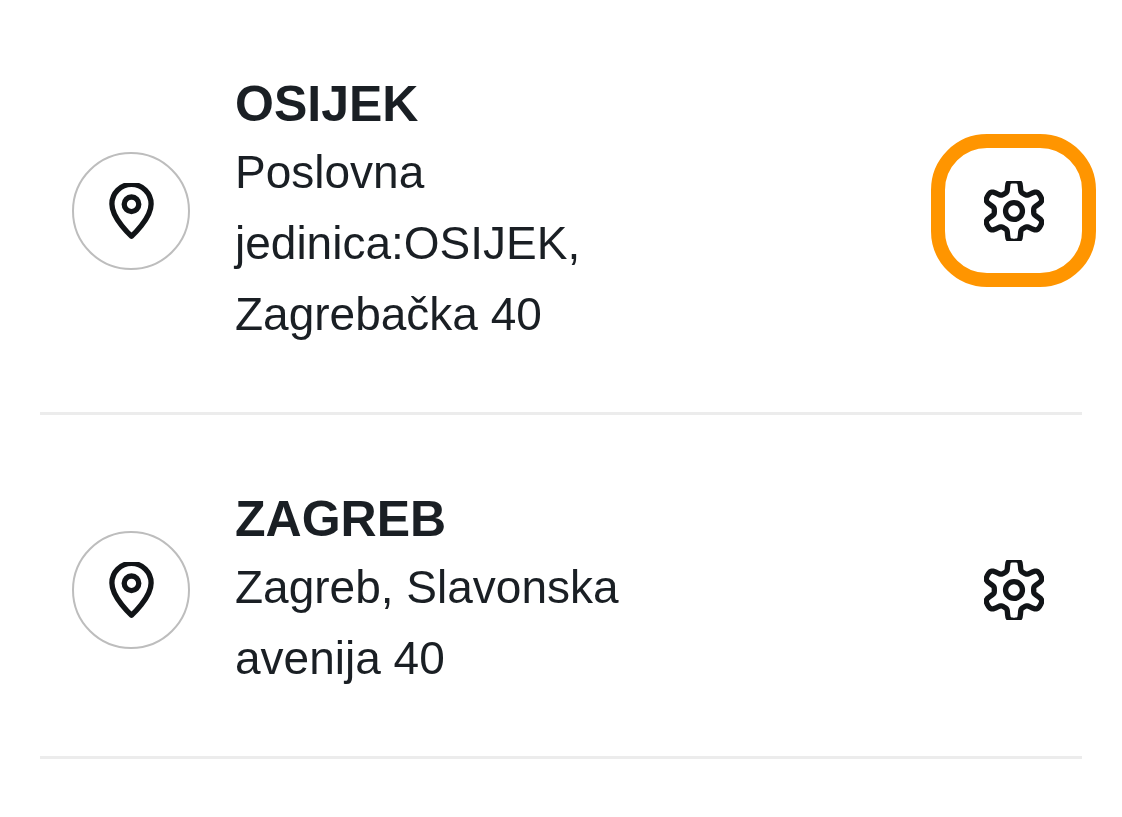 The width and height of the screenshot is (1122, 817). Describe the element at coordinates (341, 519) in the screenshot. I see `location-name: ZAGREB` at that location.